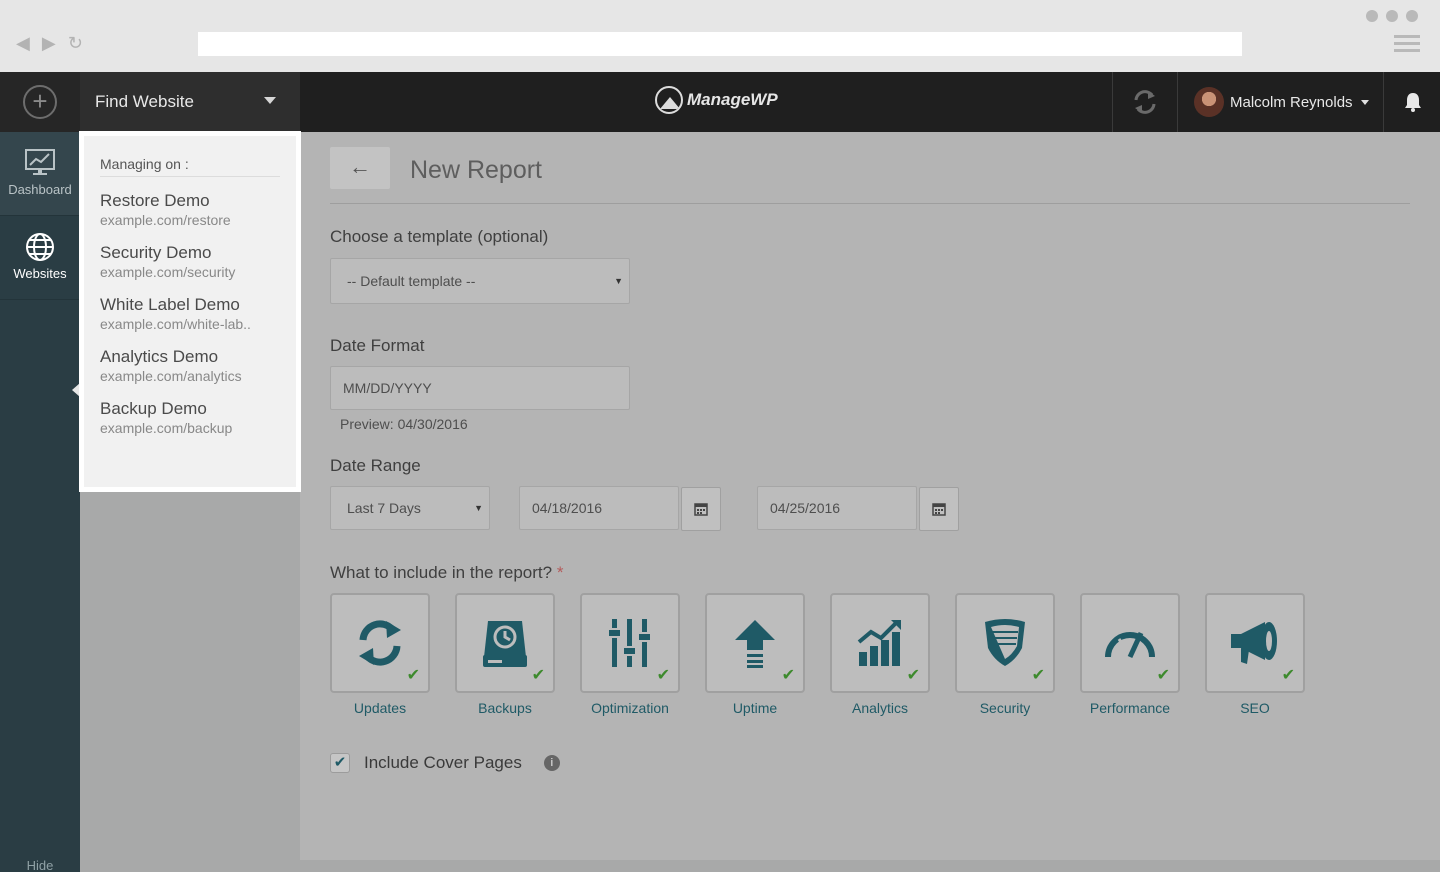 This screenshot has height=872, width=1440. I want to click on app-topbar: + Find Website ManageWP Malcolm Reynolds, so click(720, 102).